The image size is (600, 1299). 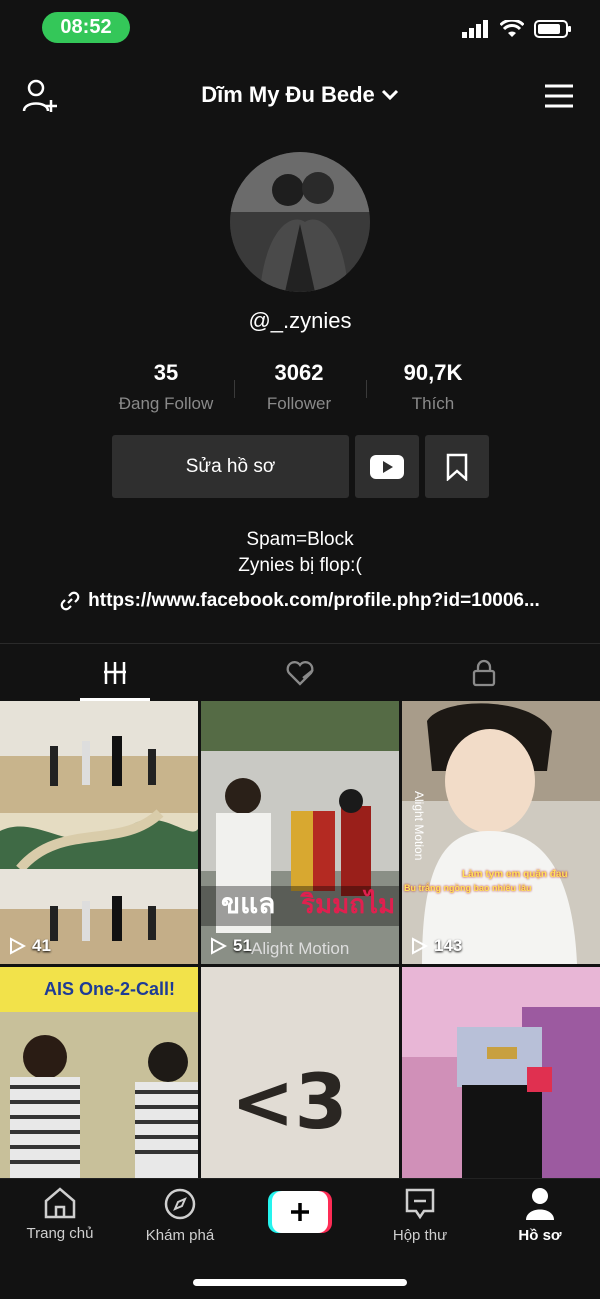 I want to click on likes-count: 90,7K, so click(x=433, y=372).